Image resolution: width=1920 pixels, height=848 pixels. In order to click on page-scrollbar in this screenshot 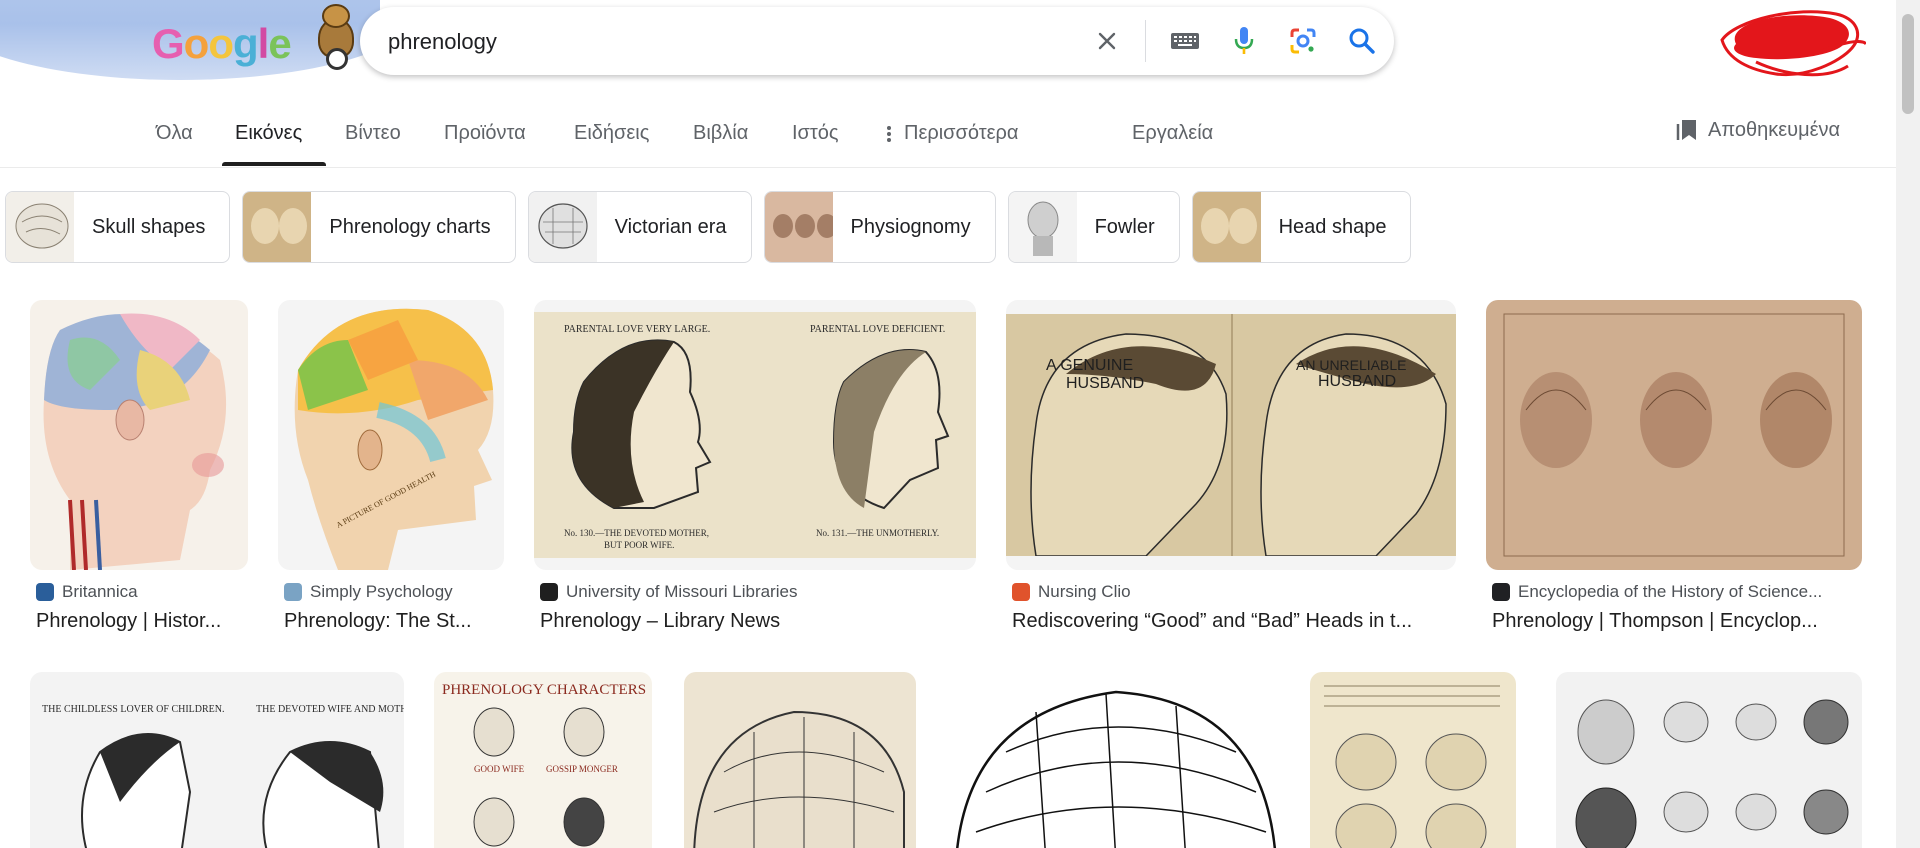, I will do `click(1908, 424)`.